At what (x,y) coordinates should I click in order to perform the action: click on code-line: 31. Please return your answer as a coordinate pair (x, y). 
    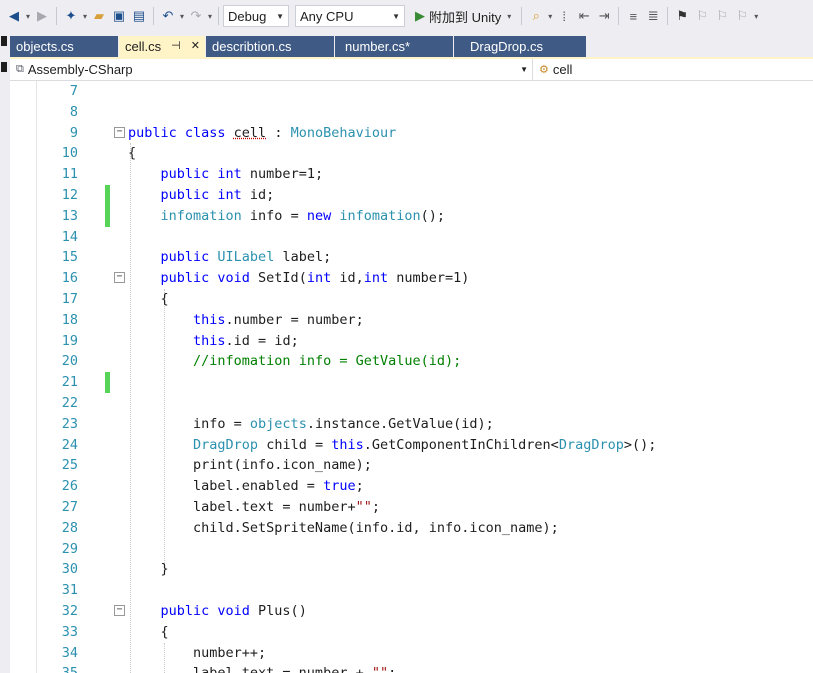
    Looking at the image, I should click on (411, 590).